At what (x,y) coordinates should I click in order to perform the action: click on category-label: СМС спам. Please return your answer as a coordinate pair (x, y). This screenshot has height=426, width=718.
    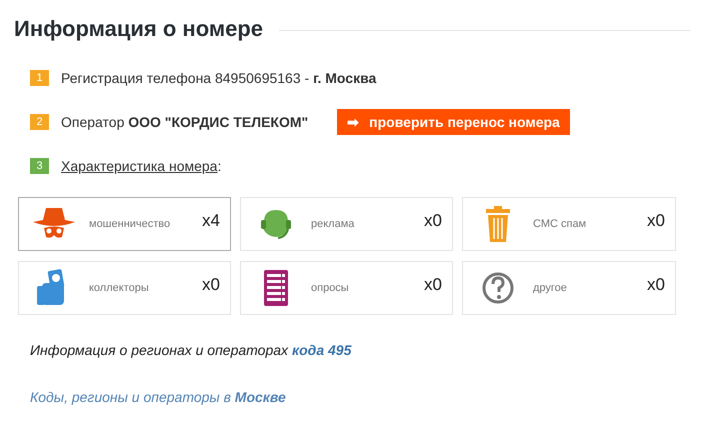
    Looking at the image, I should click on (560, 224).